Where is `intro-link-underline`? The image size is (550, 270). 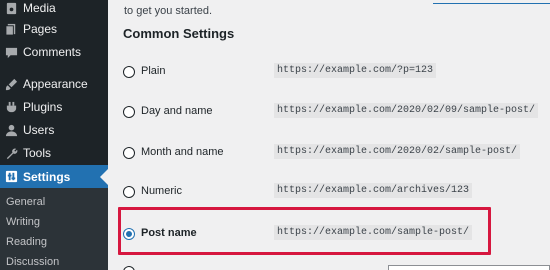 intro-link-underline is located at coordinates (491, 2).